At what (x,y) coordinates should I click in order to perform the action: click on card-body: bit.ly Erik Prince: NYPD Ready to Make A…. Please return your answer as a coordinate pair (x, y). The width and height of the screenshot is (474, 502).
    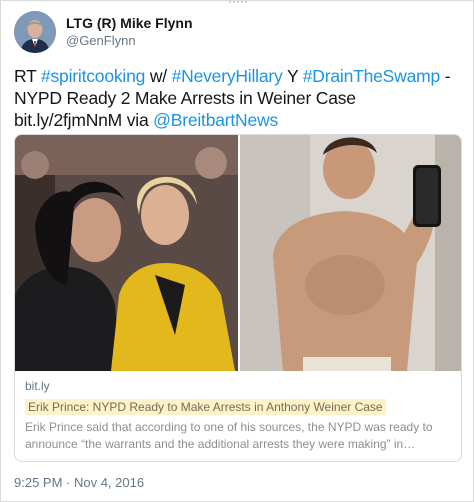
    Looking at the image, I should click on (240, 416).